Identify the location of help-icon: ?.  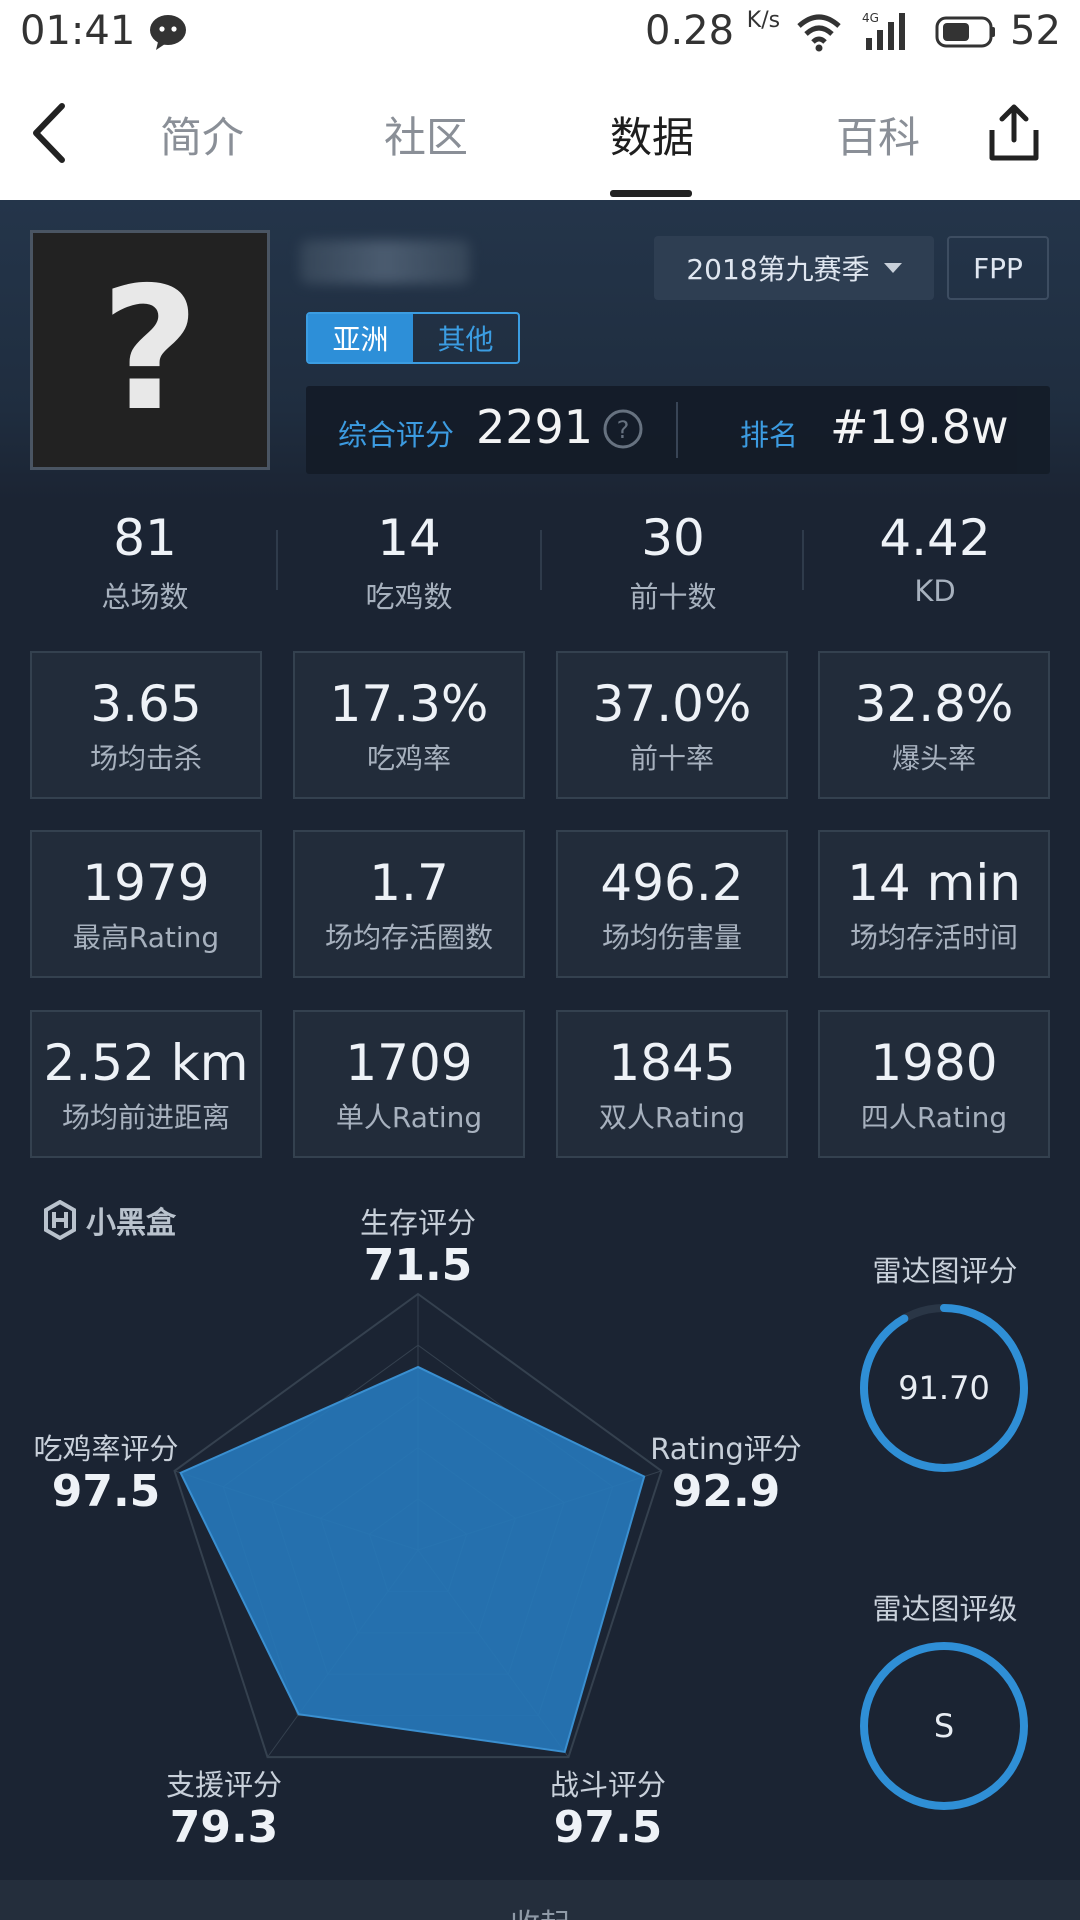
(623, 429).